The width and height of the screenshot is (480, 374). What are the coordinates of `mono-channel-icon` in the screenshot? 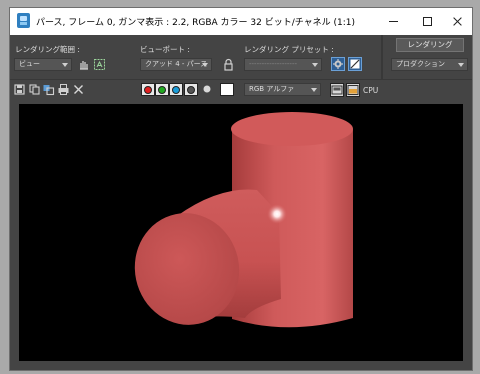 It's located at (207, 89).